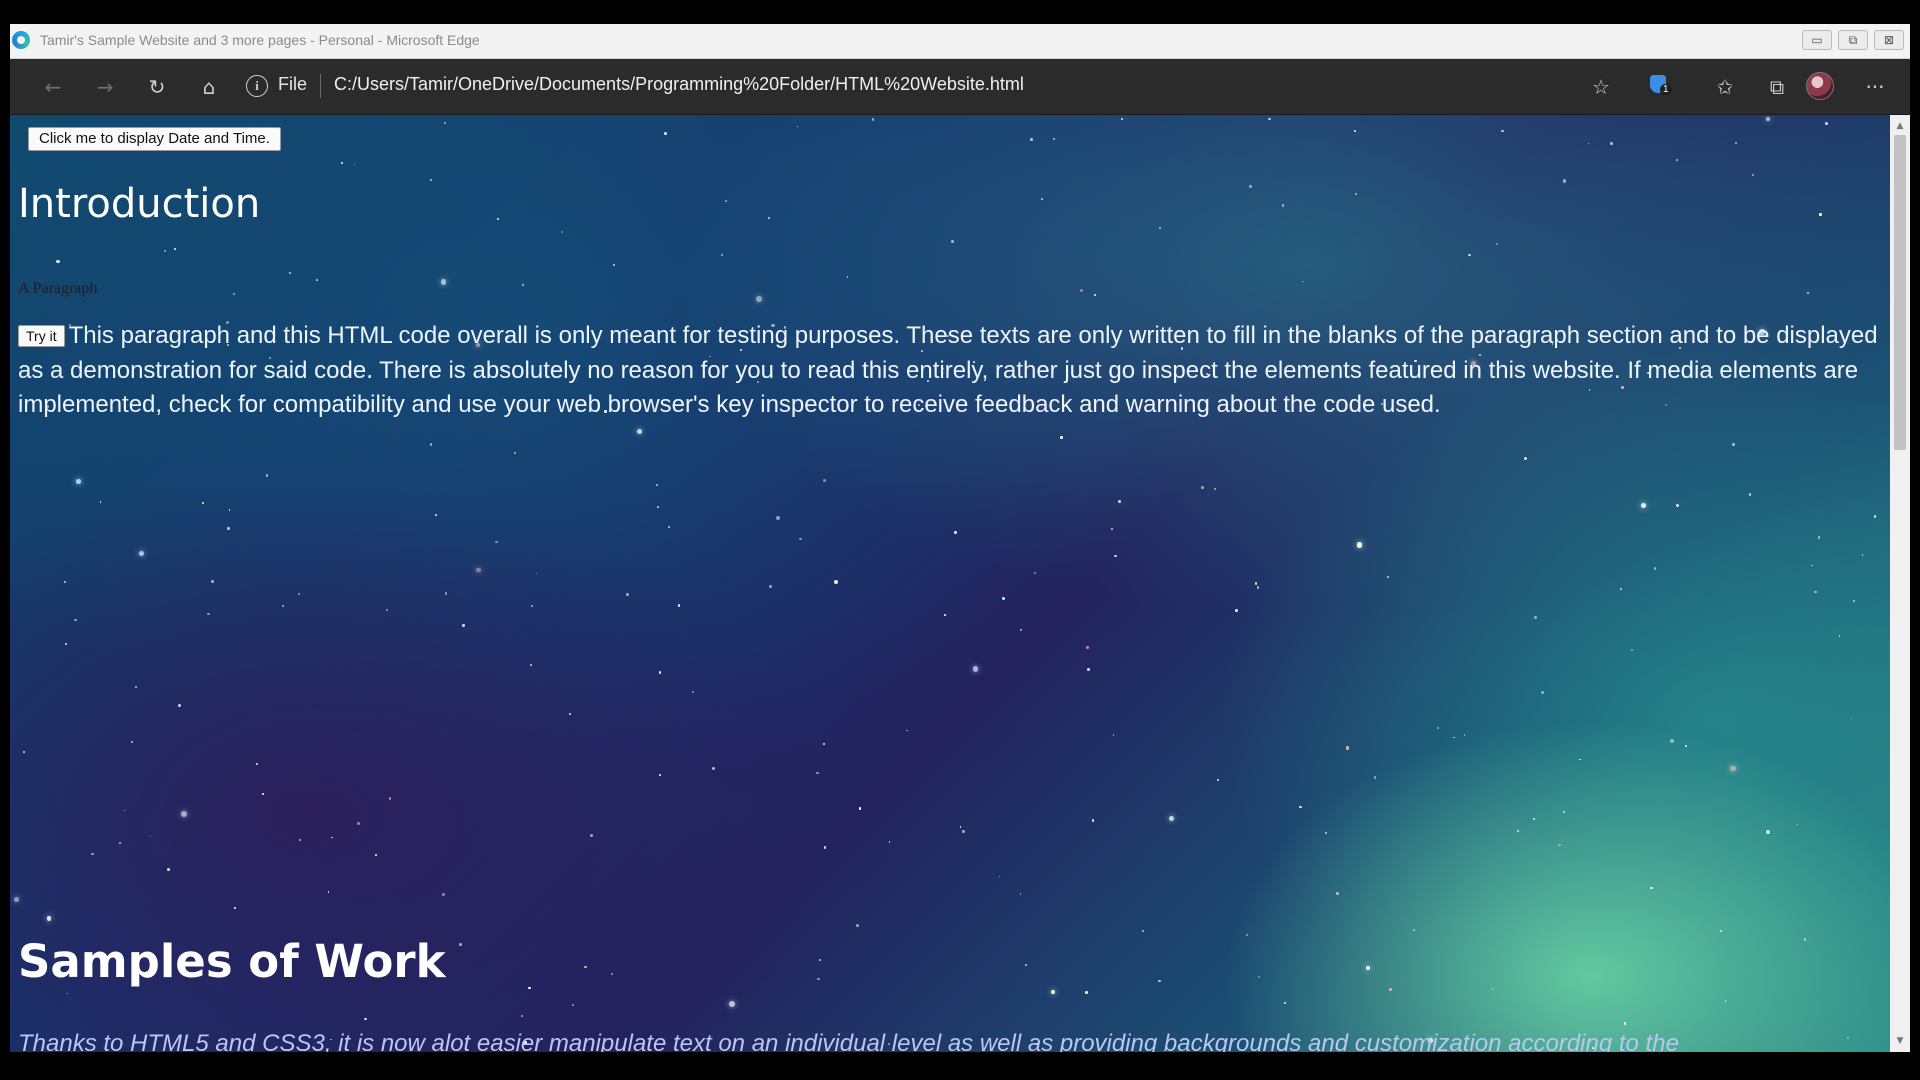 The width and height of the screenshot is (1920, 1080). What do you see at coordinates (1601, 87) in the screenshot?
I see `favorite-star-icon: ☆` at bounding box center [1601, 87].